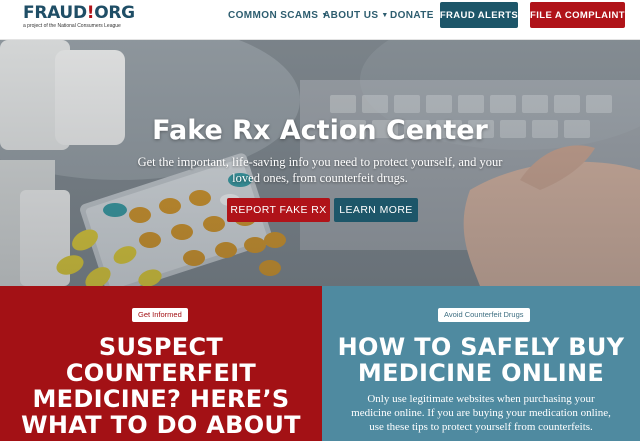 This screenshot has width=640, height=441. What do you see at coordinates (351, 15) in the screenshot?
I see `nav-about-us-label: ABOUT US` at bounding box center [351, 15].